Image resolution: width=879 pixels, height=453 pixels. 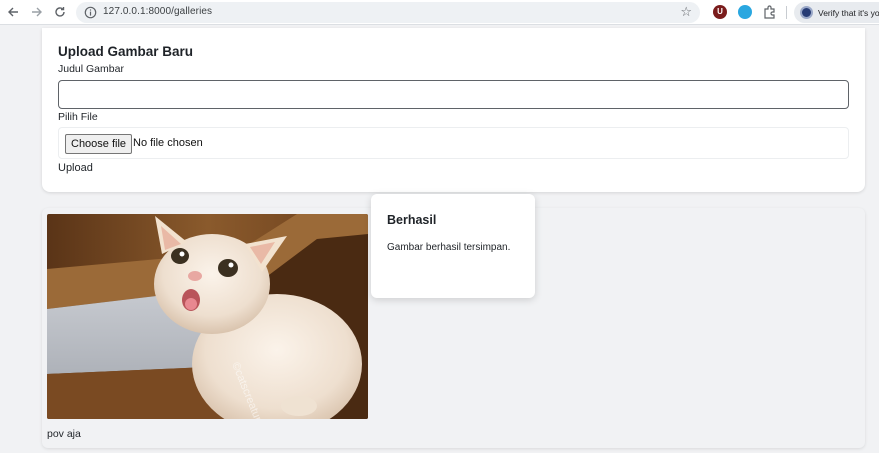 I want to click on address-bar: 127.0.0.1:8000/galleries ☆, so click(x=388, y=12).